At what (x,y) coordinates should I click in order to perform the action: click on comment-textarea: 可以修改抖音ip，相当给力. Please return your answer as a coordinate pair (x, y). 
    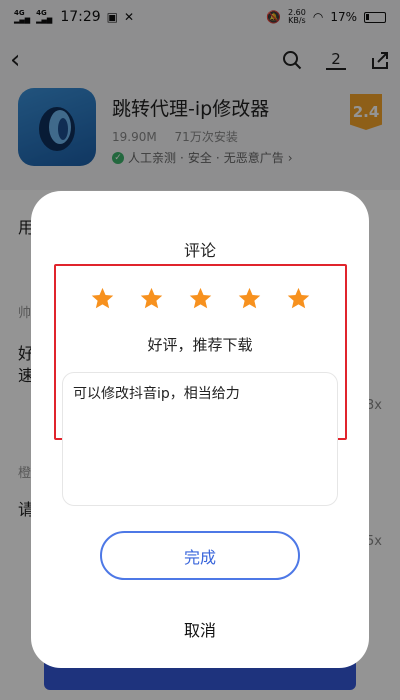
    Looking at the image, I should click on (200, 439).